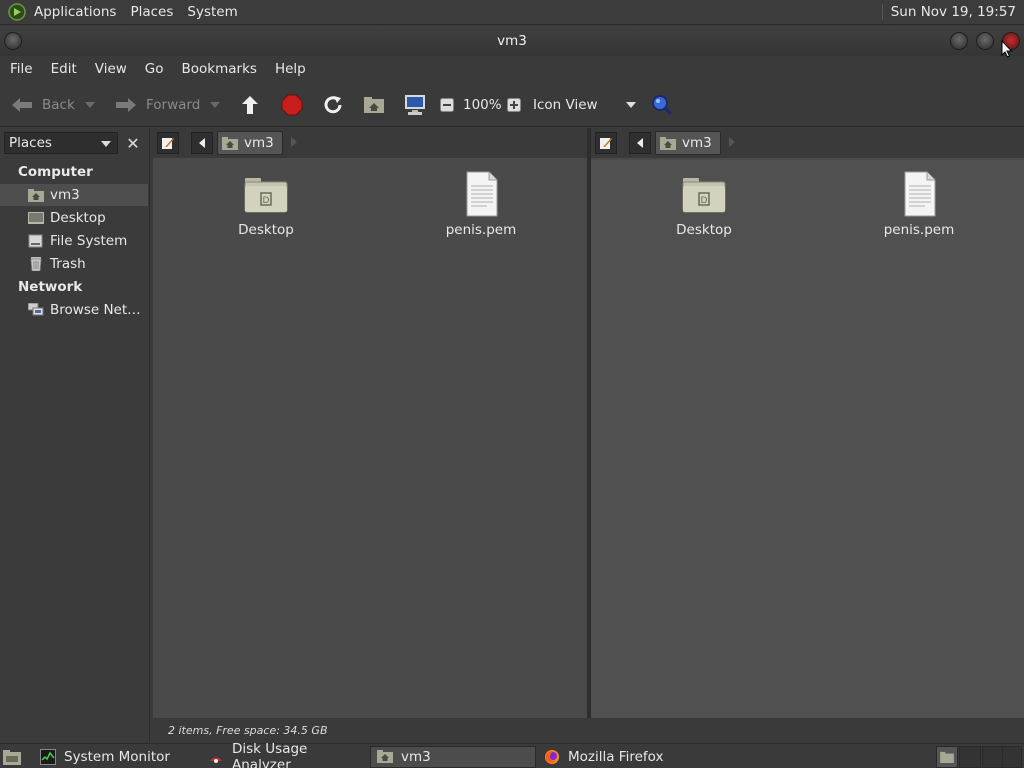 Image resolution: width=1024 pixels, height=768 pixels. I want to click on drive-icon, so click(36, 241).